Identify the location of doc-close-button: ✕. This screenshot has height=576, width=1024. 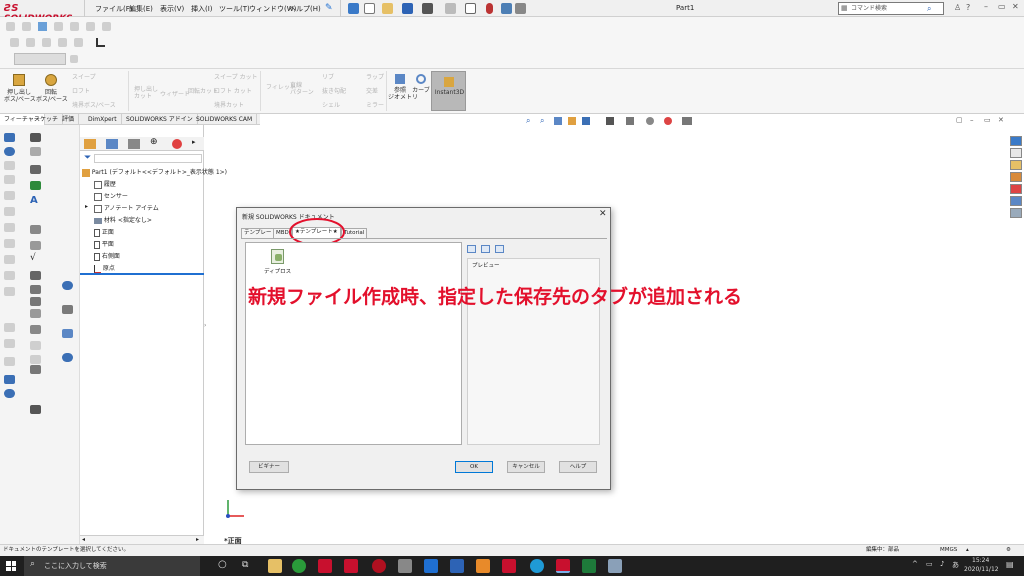
(1001, 120).